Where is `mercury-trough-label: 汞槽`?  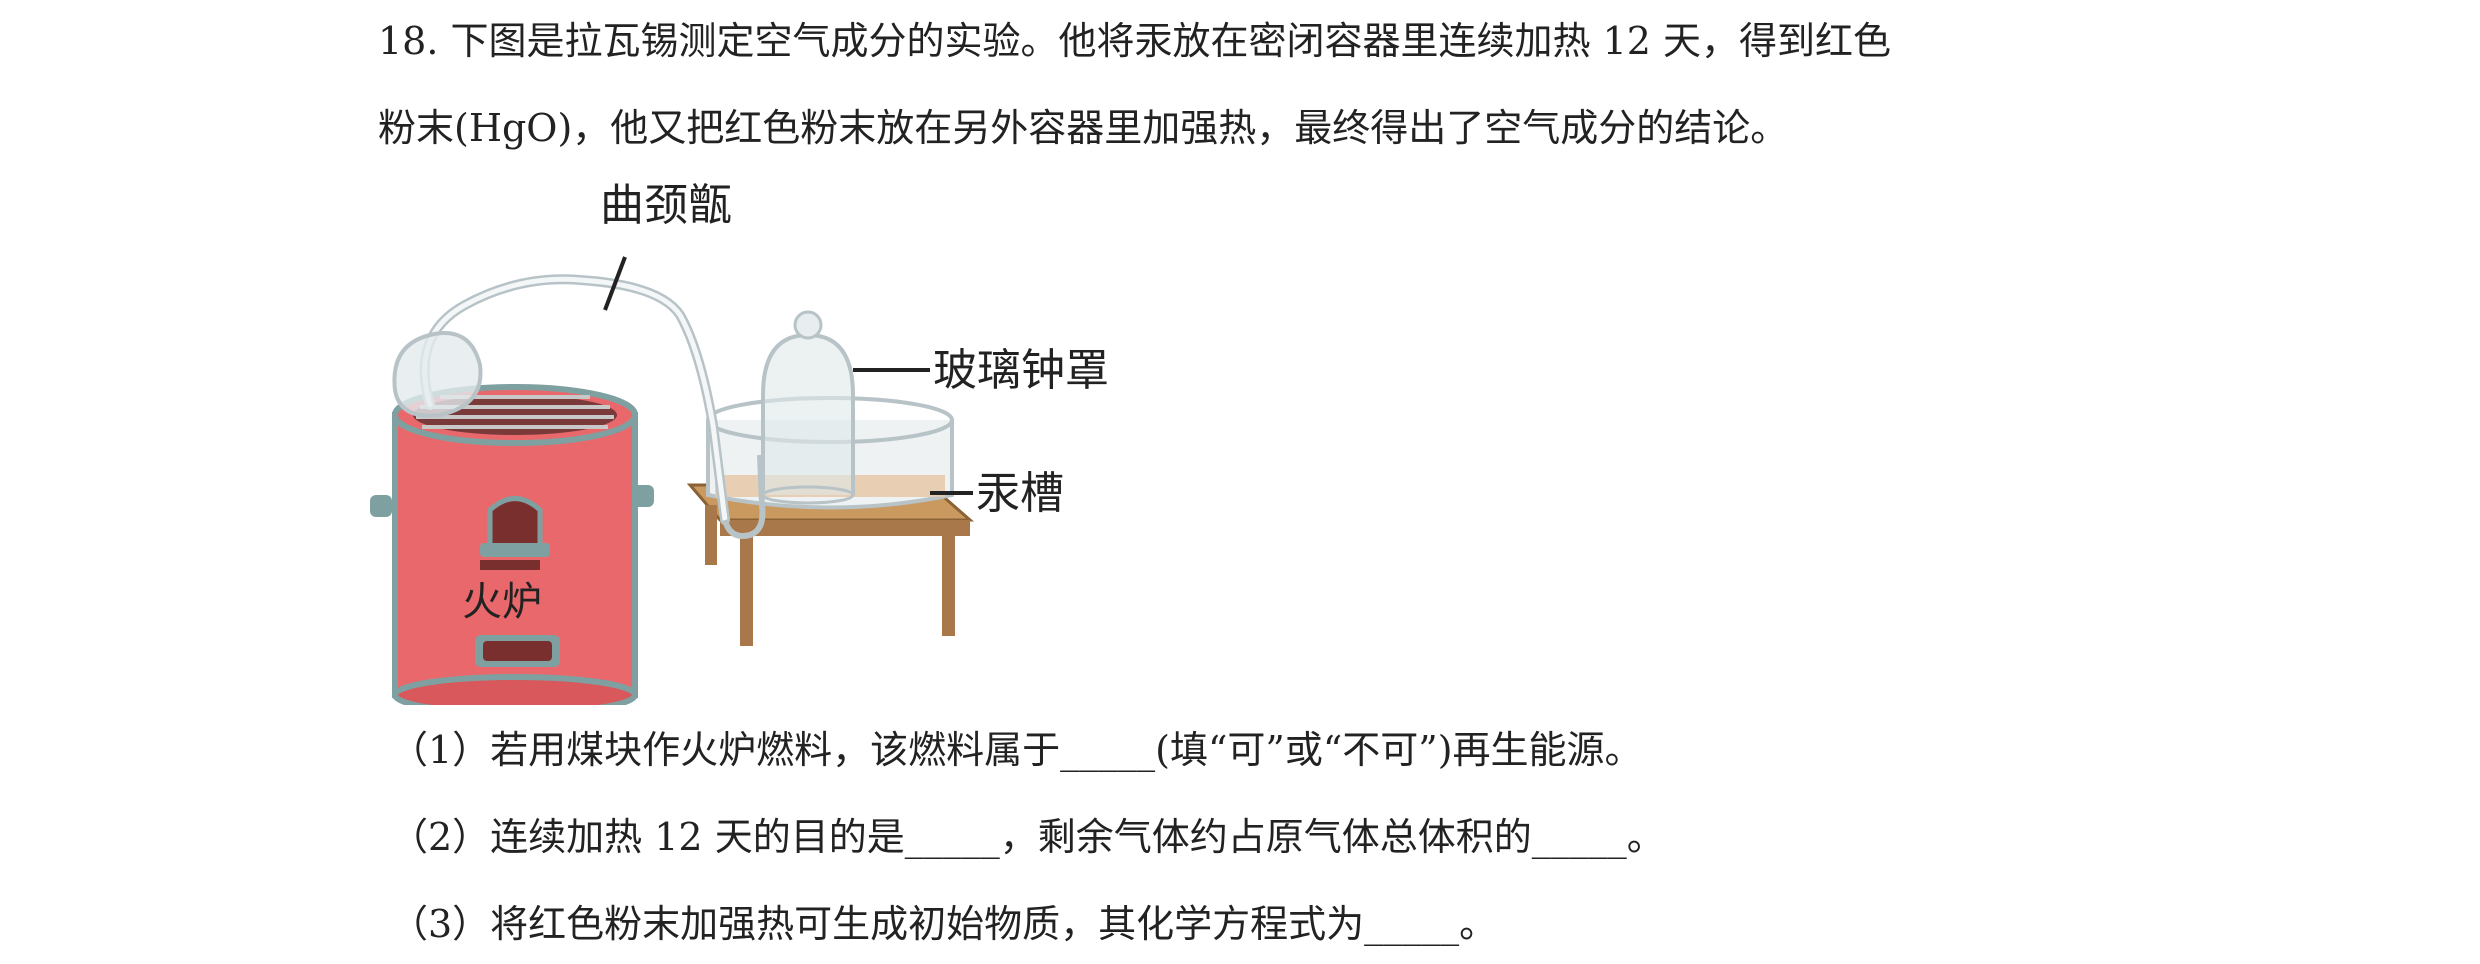
mercury-trough-label: 汞槽 is located at coordinates (1020, 493).